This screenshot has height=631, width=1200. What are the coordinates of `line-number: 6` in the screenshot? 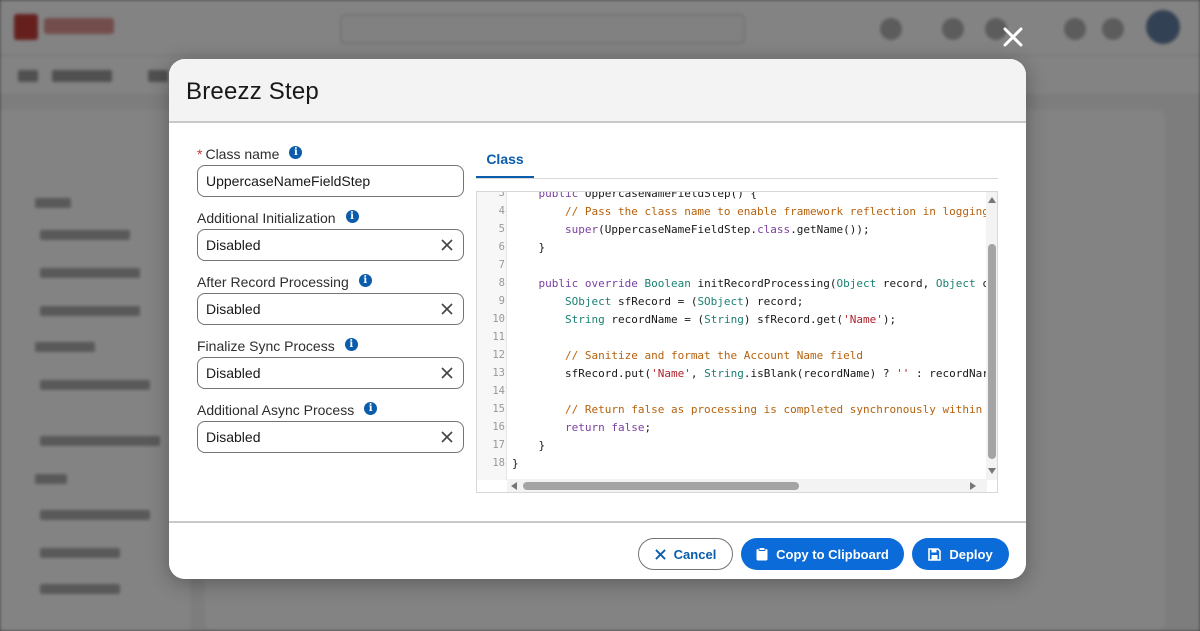 It's located at (501, 247).